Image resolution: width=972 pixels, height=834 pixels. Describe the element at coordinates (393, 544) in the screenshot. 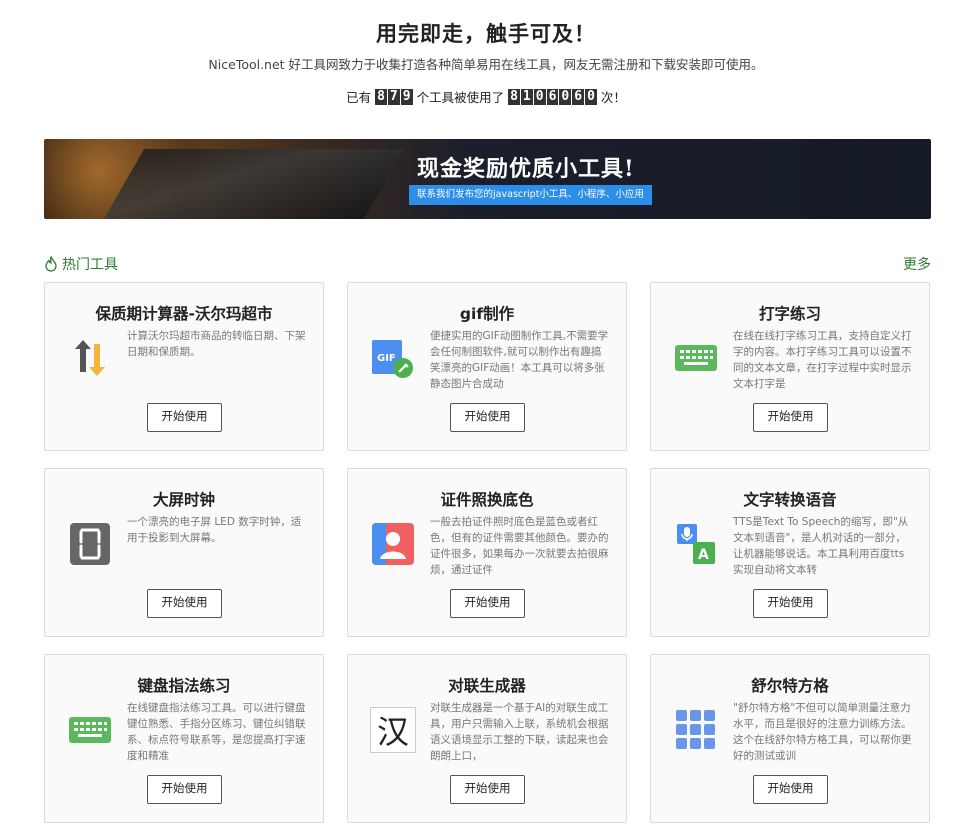

I see `id-photo-icon` at that location.